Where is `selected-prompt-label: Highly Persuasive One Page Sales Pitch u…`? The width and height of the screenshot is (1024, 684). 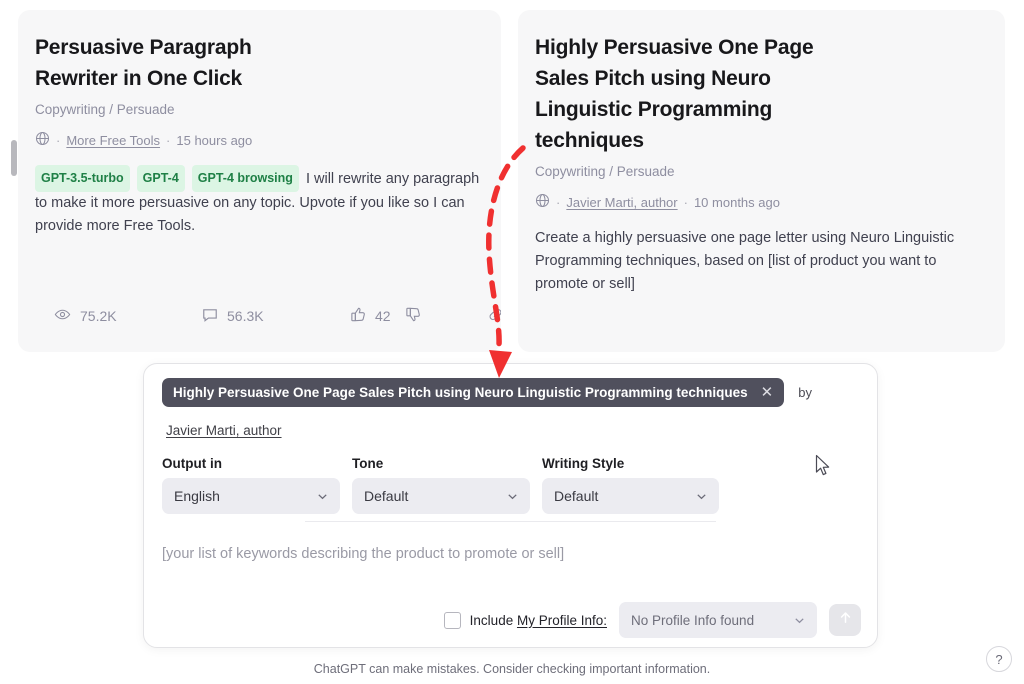 selected-prompt-label: Highly Persuasive One Page Sales Pitch u… is located at coordinates (460, 392).